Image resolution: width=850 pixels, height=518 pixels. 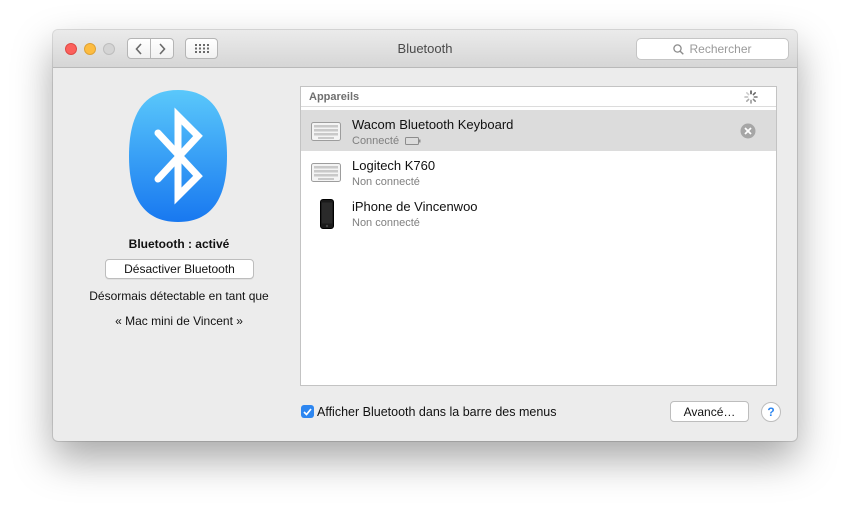 I want to click on search-field: Rechercher, so click(x=712, y=49).